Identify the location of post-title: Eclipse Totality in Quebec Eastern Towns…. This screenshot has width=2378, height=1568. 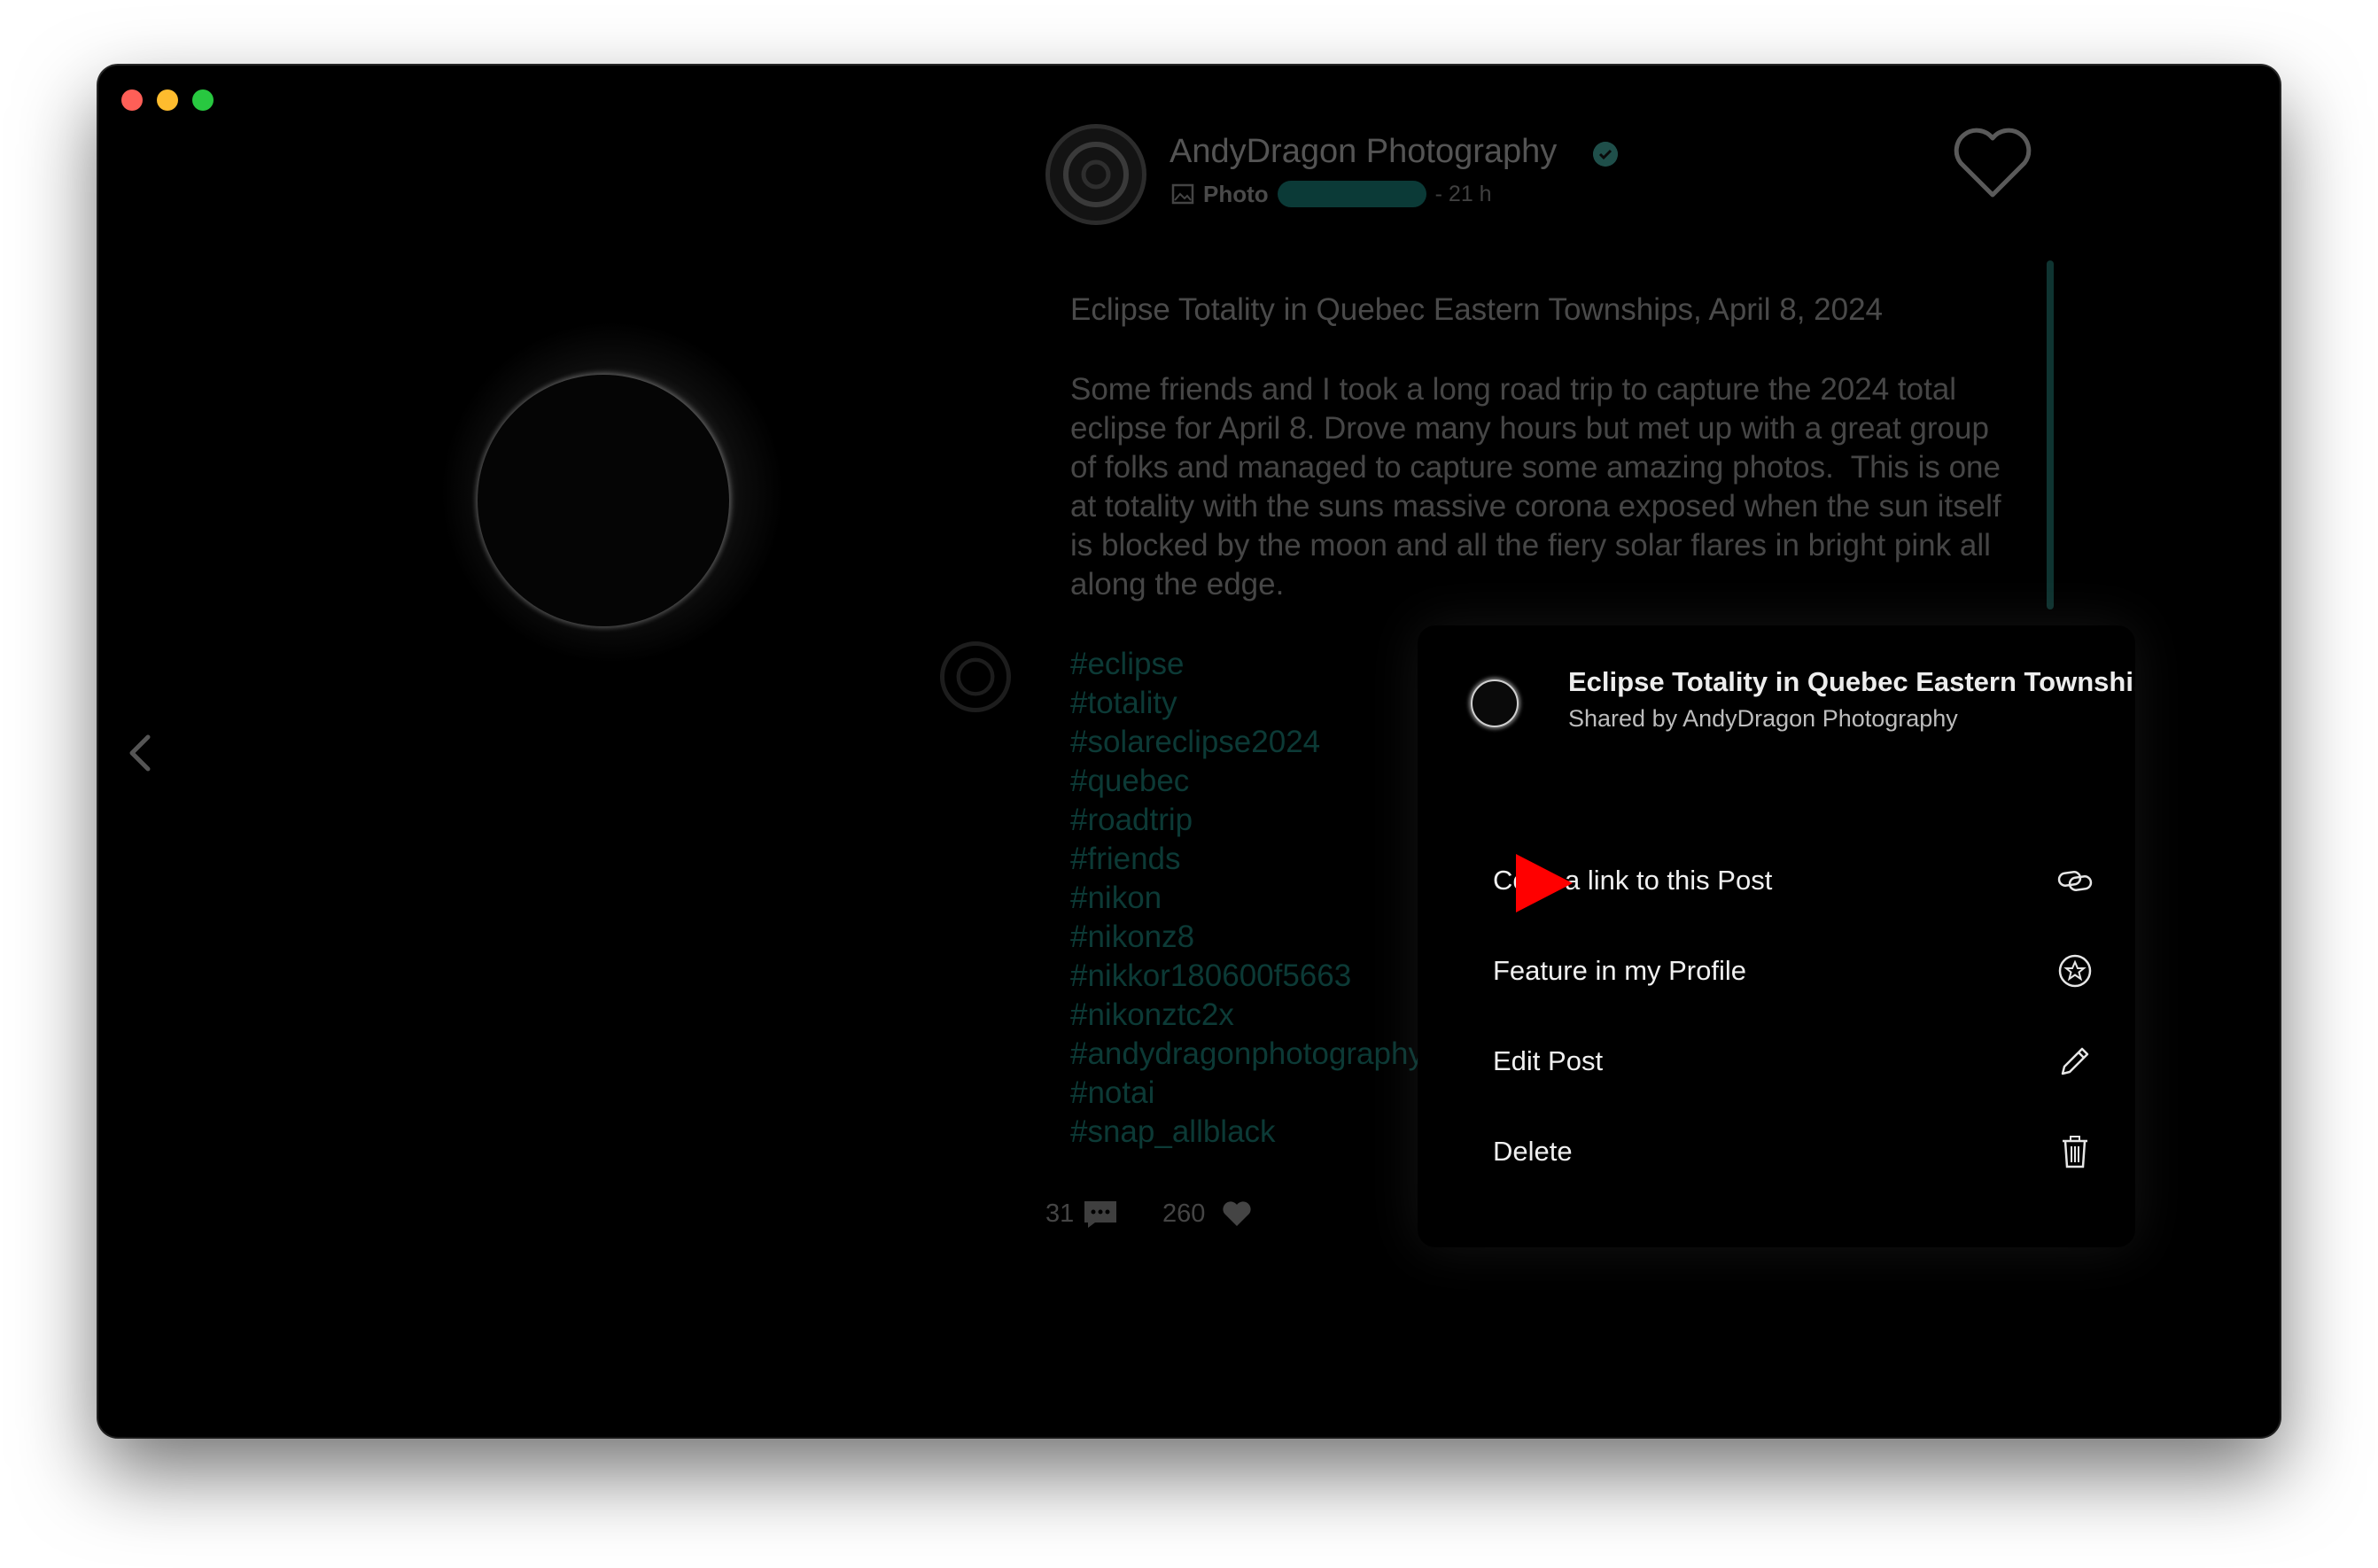
(1477, 309).